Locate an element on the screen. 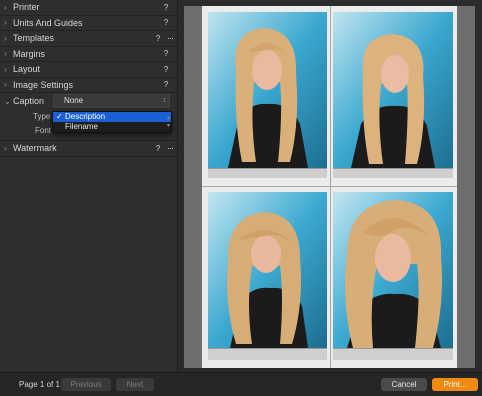 Image resolution: width=482 pixels, height=396 pixels. cancel-button: Cancel is located at coordinates (404, 384).